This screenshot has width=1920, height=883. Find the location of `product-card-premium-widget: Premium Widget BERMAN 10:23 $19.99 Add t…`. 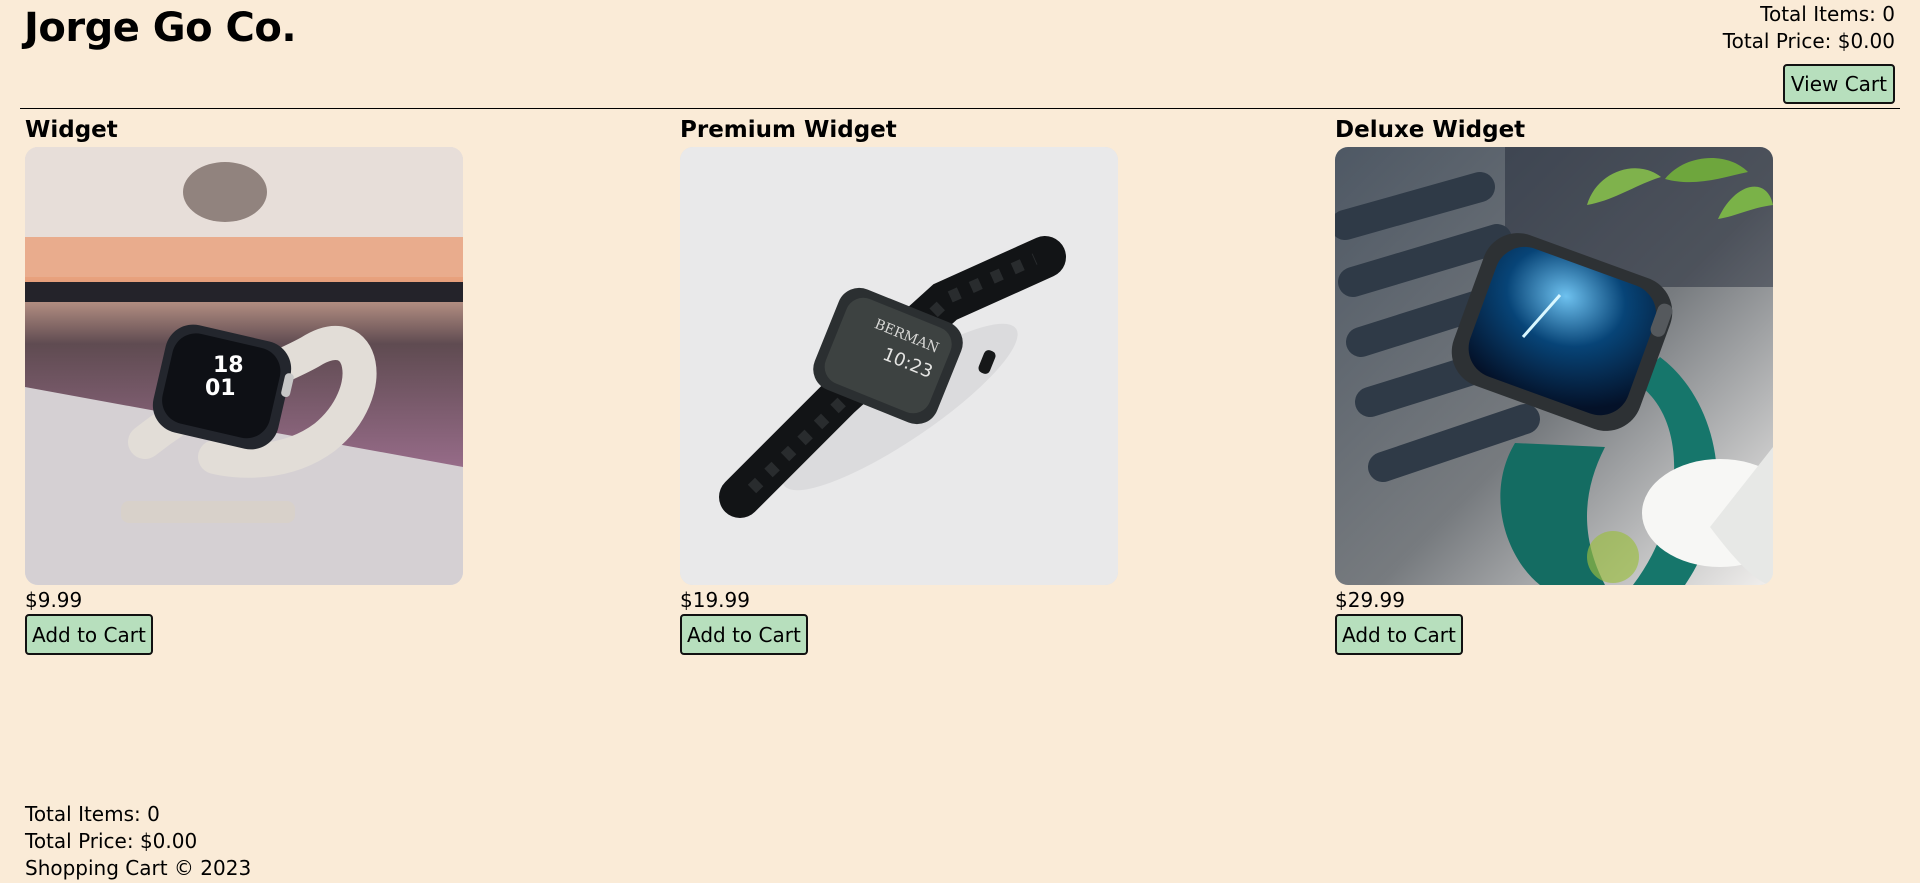

product-card-premium-widget: Premium Widget BERMAN 10:23 $19.99 Add t… is located at coordinates (900, 384).